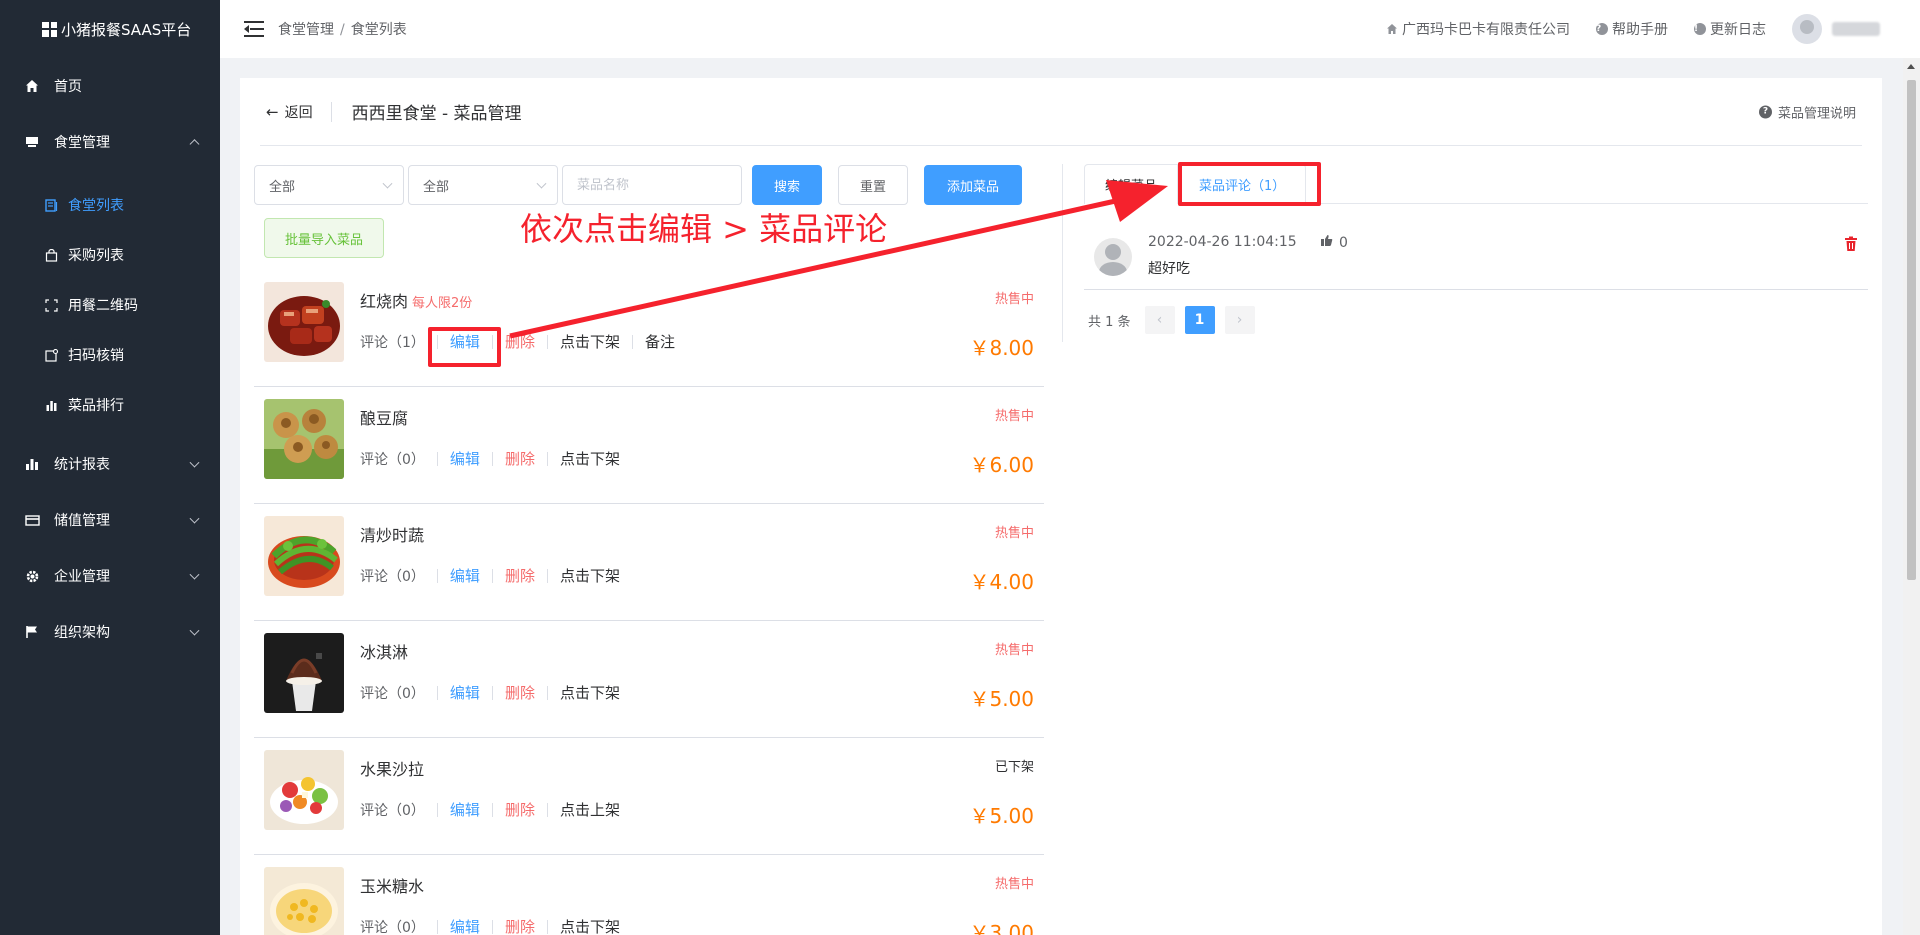 The height and width of the screenshot is (935, 1920). What do you see at coordinates (103, 306) in the screenshot?
I see `sidebar-subitem-label: 用餐二维码` at bounding box center [103, 306].